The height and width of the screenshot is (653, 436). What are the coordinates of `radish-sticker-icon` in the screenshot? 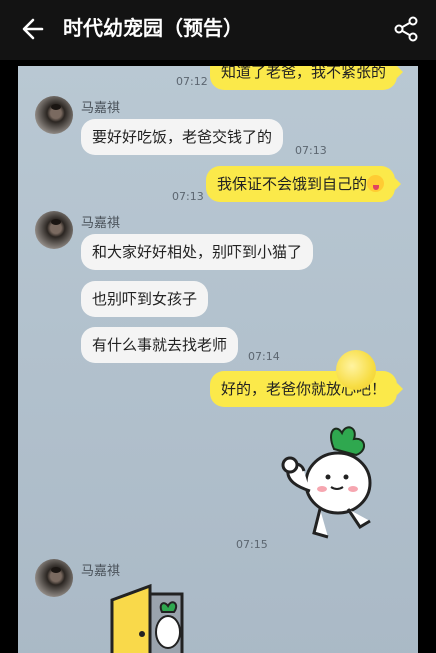 It's located at (326, 486).